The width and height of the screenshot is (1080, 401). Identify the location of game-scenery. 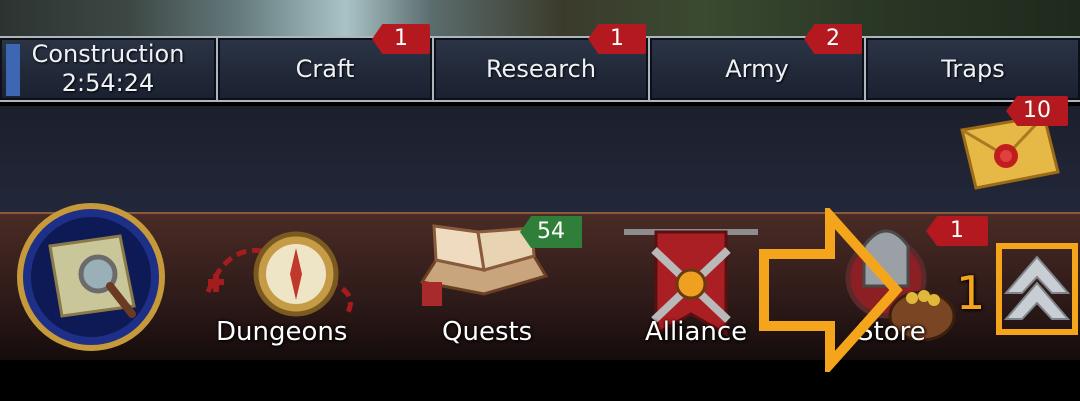
(540, 18).